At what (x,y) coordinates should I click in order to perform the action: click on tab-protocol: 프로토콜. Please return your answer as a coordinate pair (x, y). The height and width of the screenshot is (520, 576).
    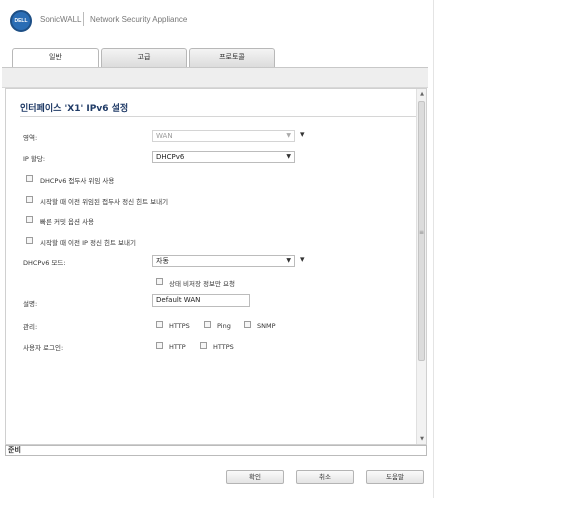
    Looking at the image, I should click on (232, 57).